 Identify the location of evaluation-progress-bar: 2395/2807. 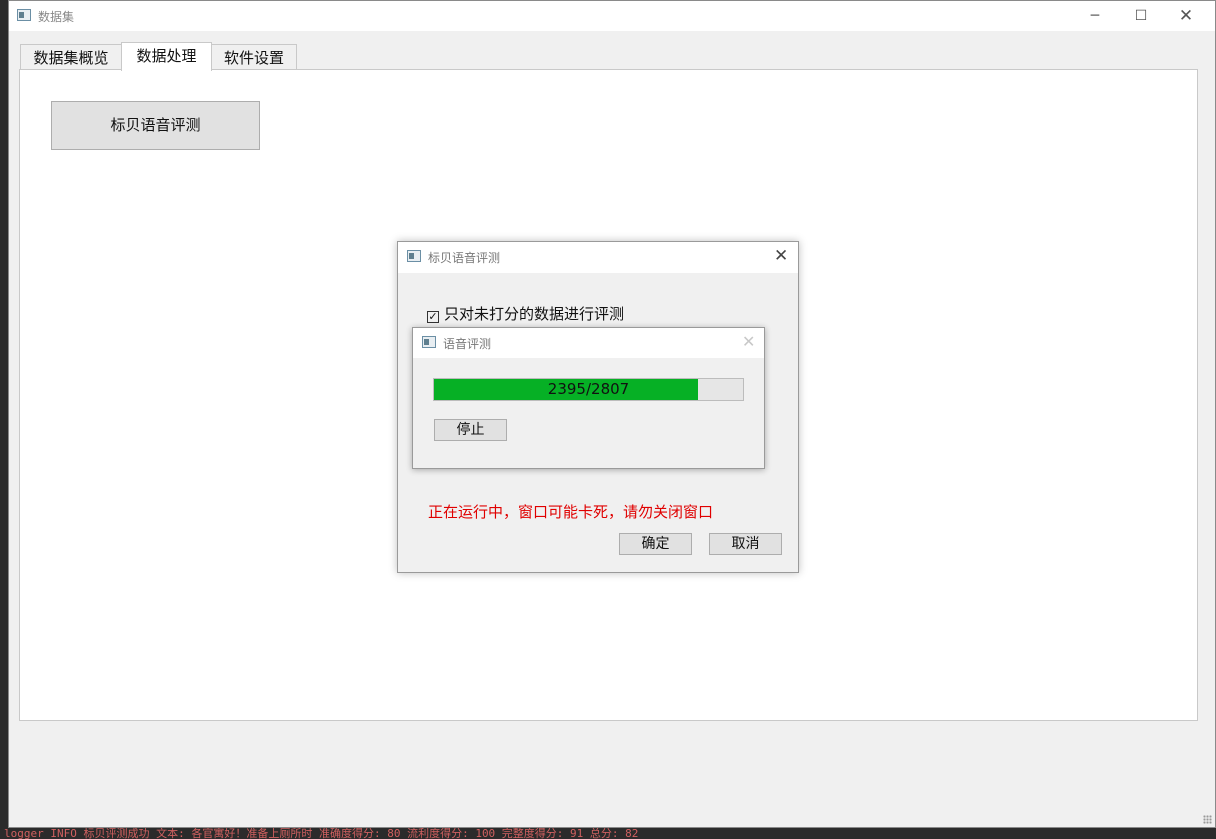
(588, 389).